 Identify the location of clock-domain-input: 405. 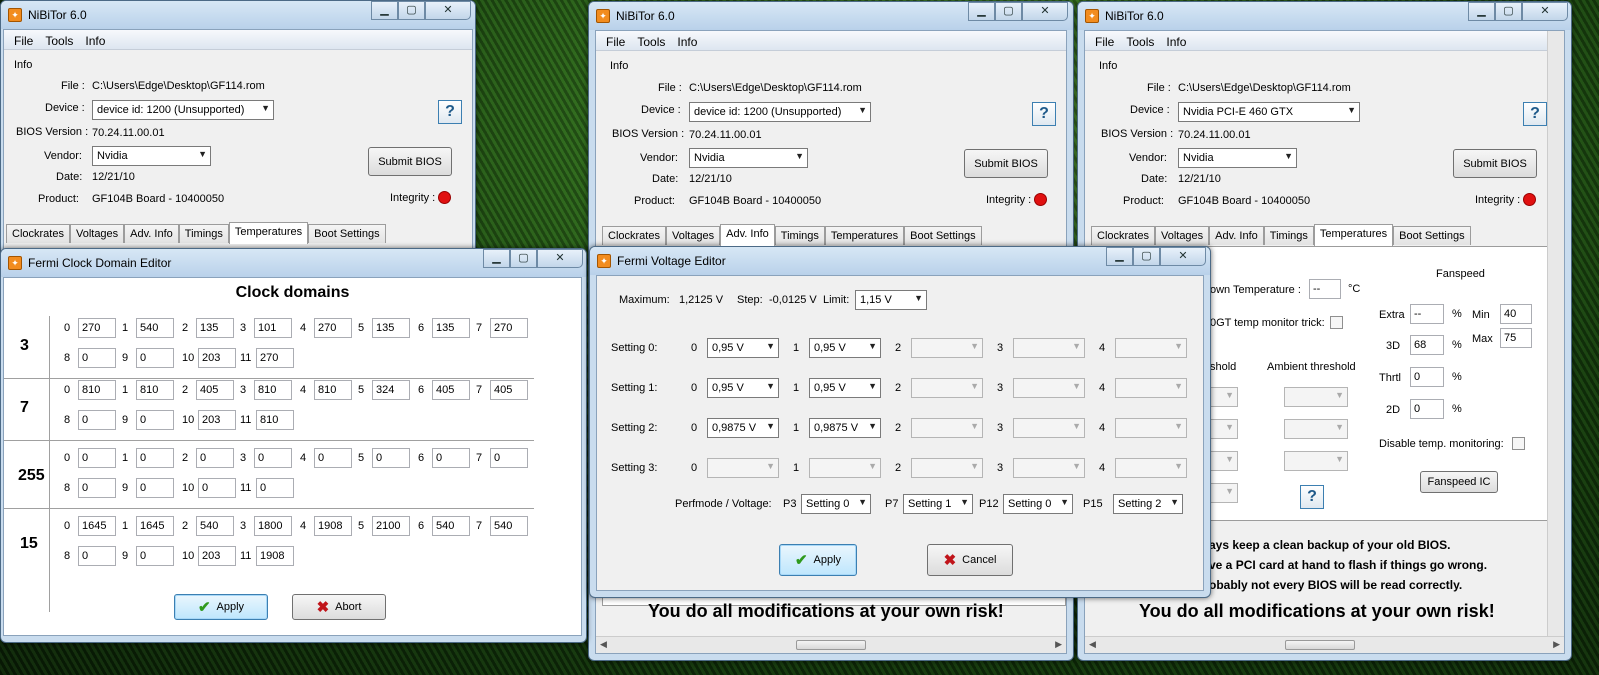
(451, 390).